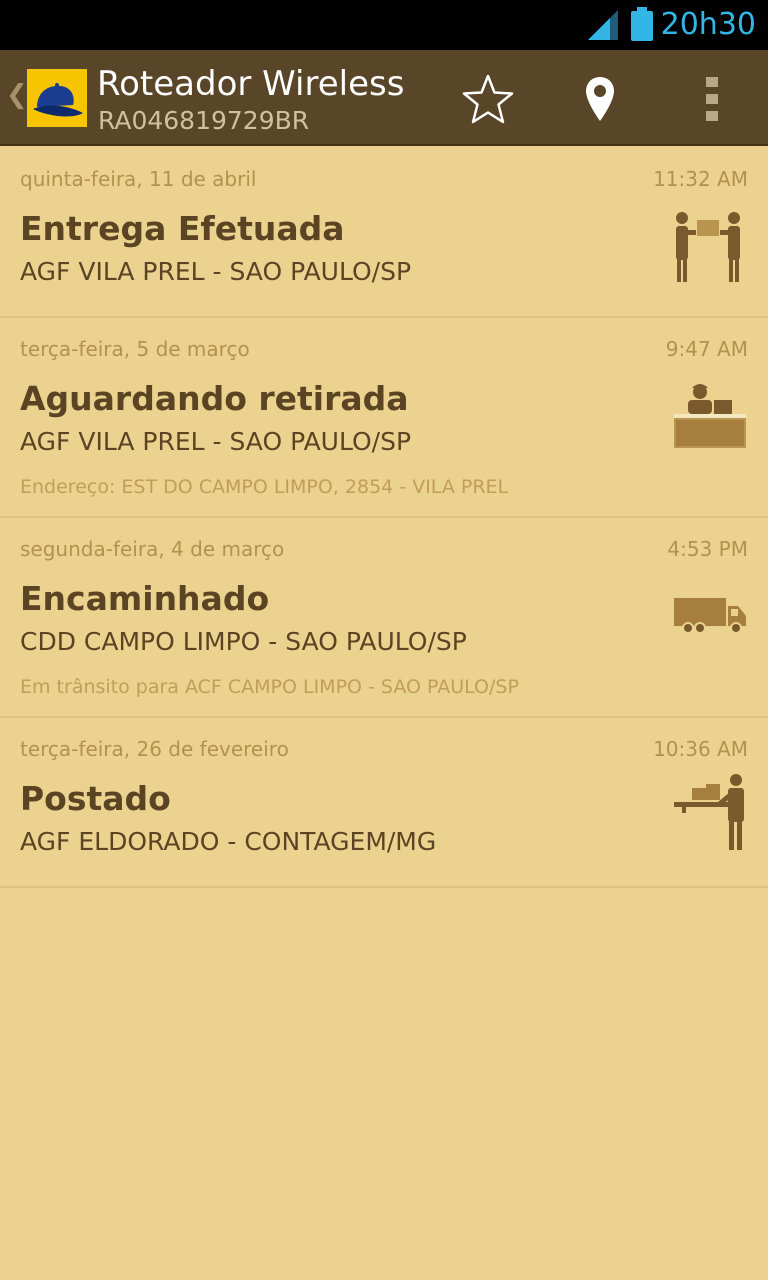  What do you see at coordinates (57, 98) in the screenshot?
I see `app-logo-cap-icon` at bounding box center [57, 98].